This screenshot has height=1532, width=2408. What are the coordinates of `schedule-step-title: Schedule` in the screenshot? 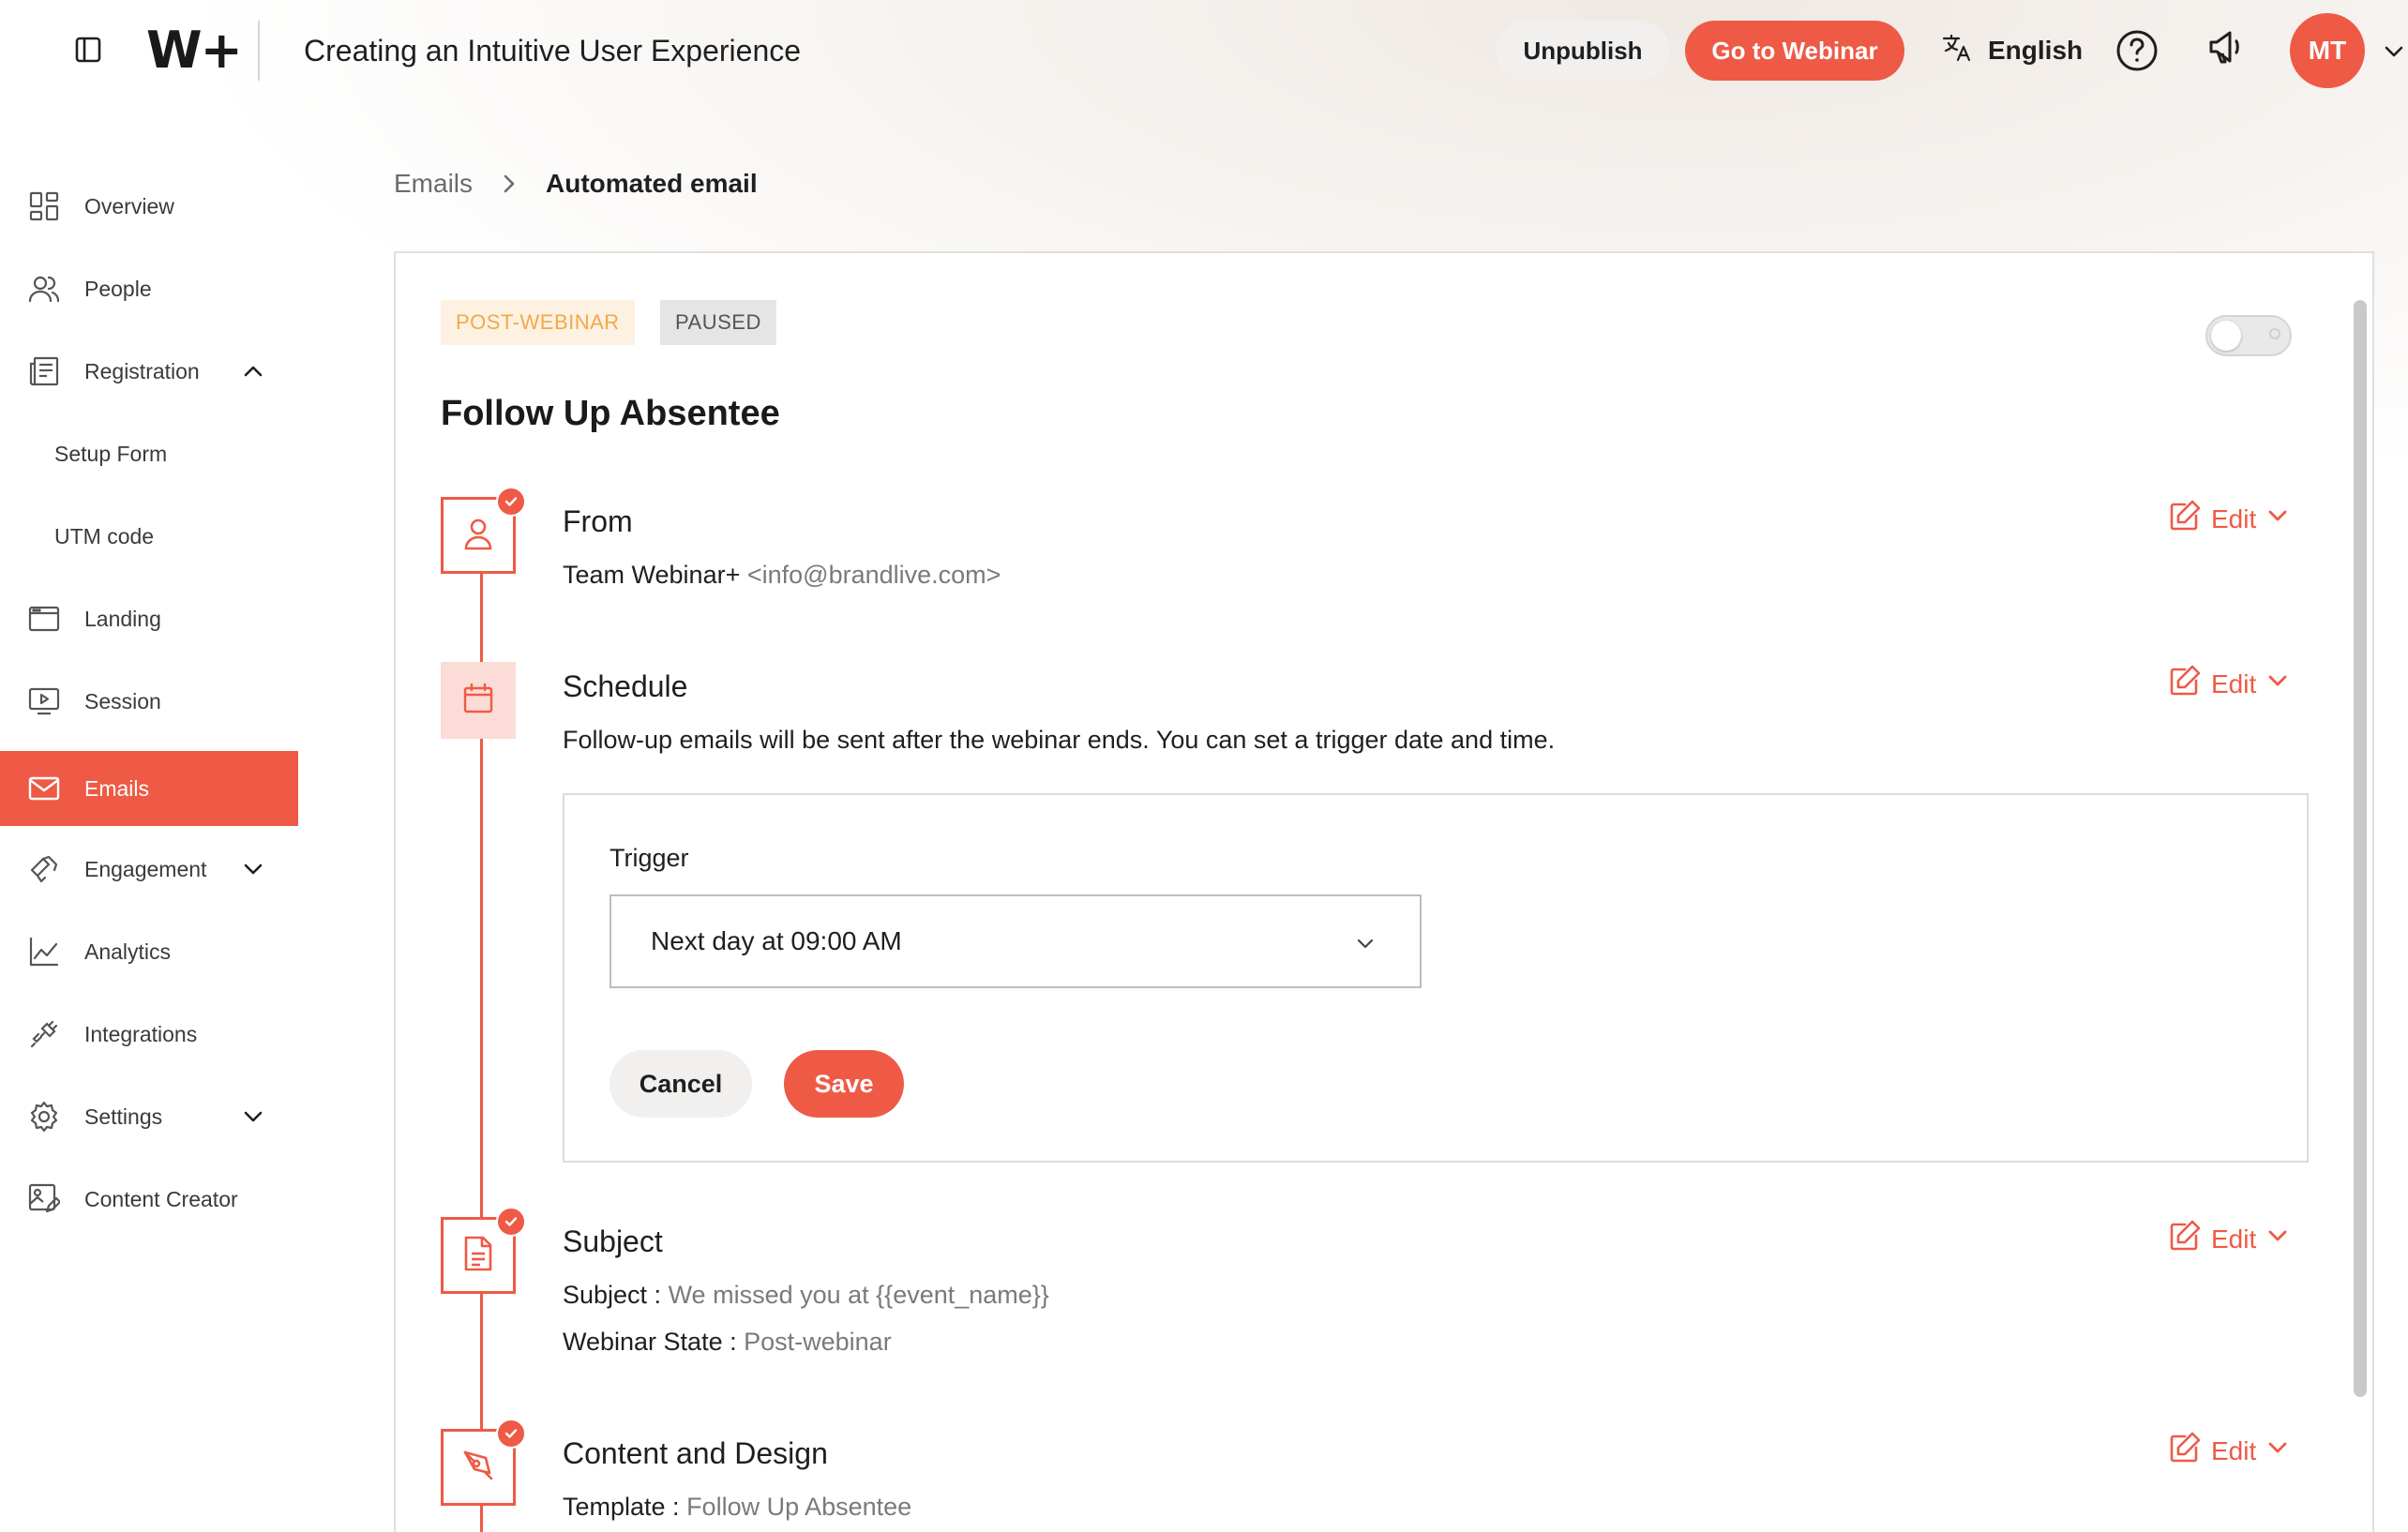 It's located at (625, 686).